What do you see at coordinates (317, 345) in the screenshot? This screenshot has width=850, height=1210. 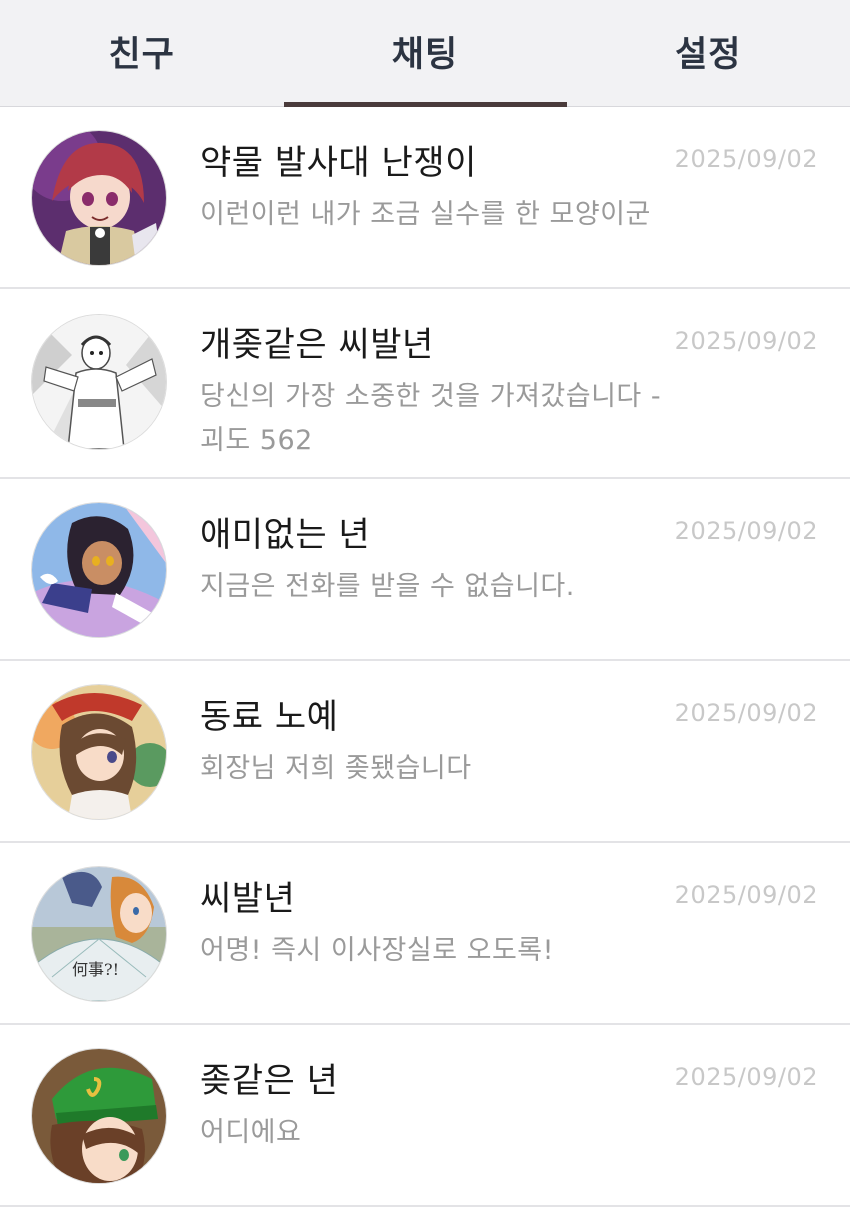 I see `chat-name: 개좆같은 씨발년` at bounding box center [317, 345].